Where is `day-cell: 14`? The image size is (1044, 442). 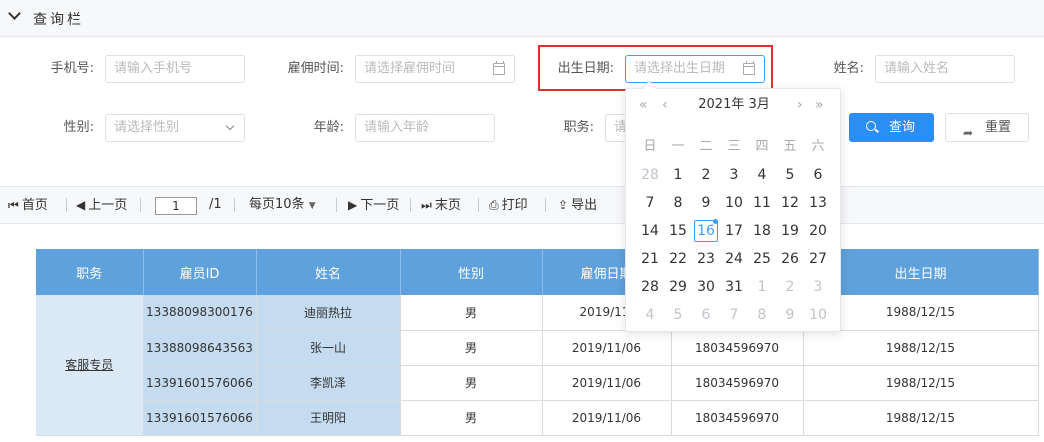
day-cell: 14 is located at coordinates (650, 231).